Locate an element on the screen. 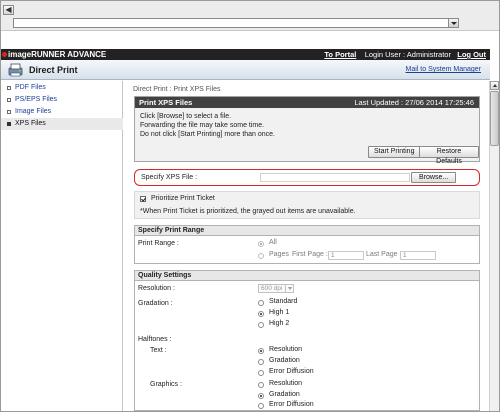 The height and width of the screenshot is (412, 500). specify-file-label: Specify XPS File : is located at coordinates (169, 177).